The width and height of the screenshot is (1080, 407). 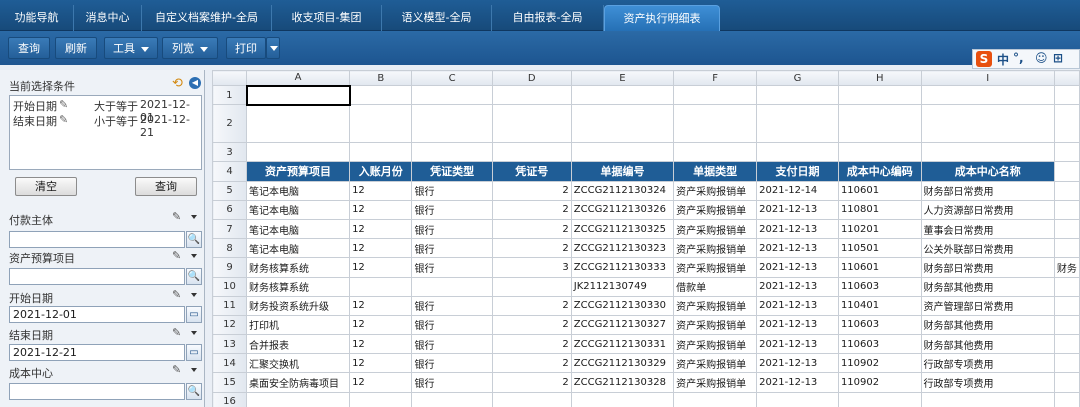 I want to click on table-cell: ZCCG2112130326, so click(x=622, y=209).